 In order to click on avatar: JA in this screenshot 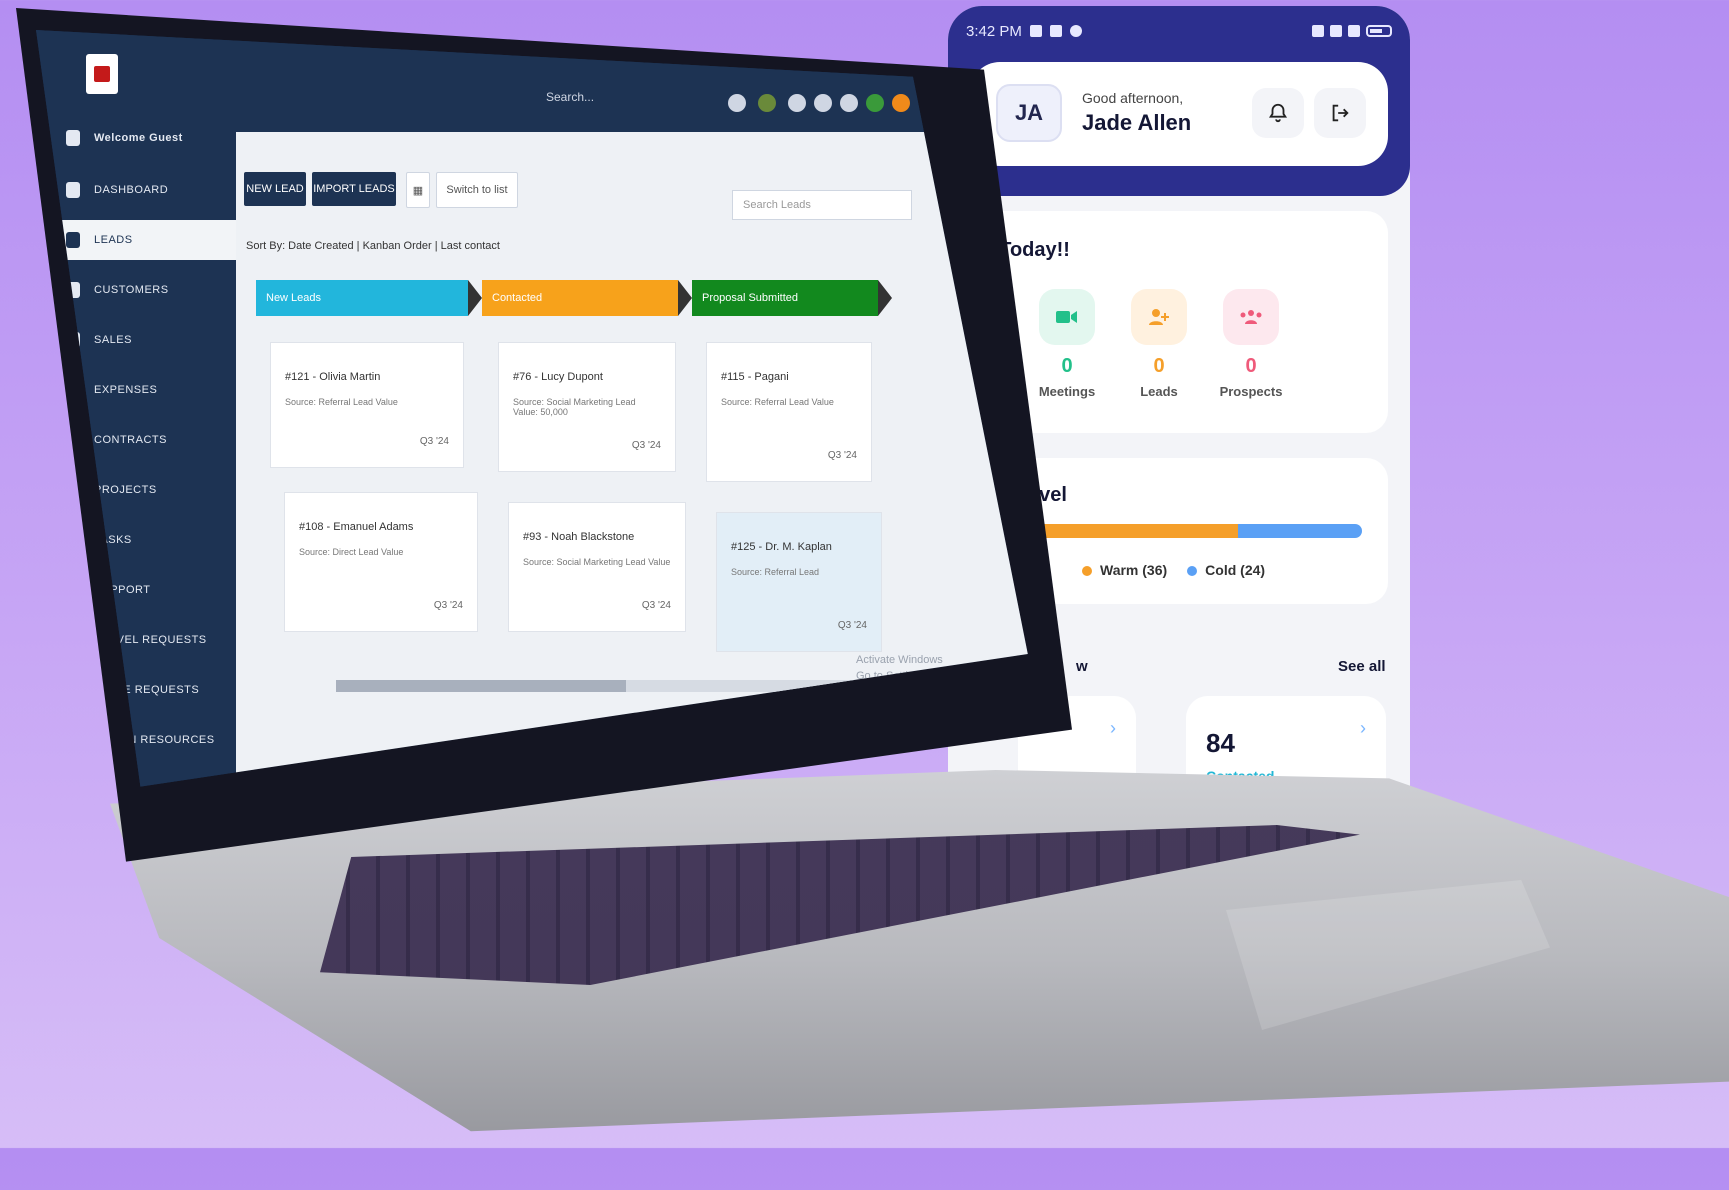, I will do `click(1029, 113)`.